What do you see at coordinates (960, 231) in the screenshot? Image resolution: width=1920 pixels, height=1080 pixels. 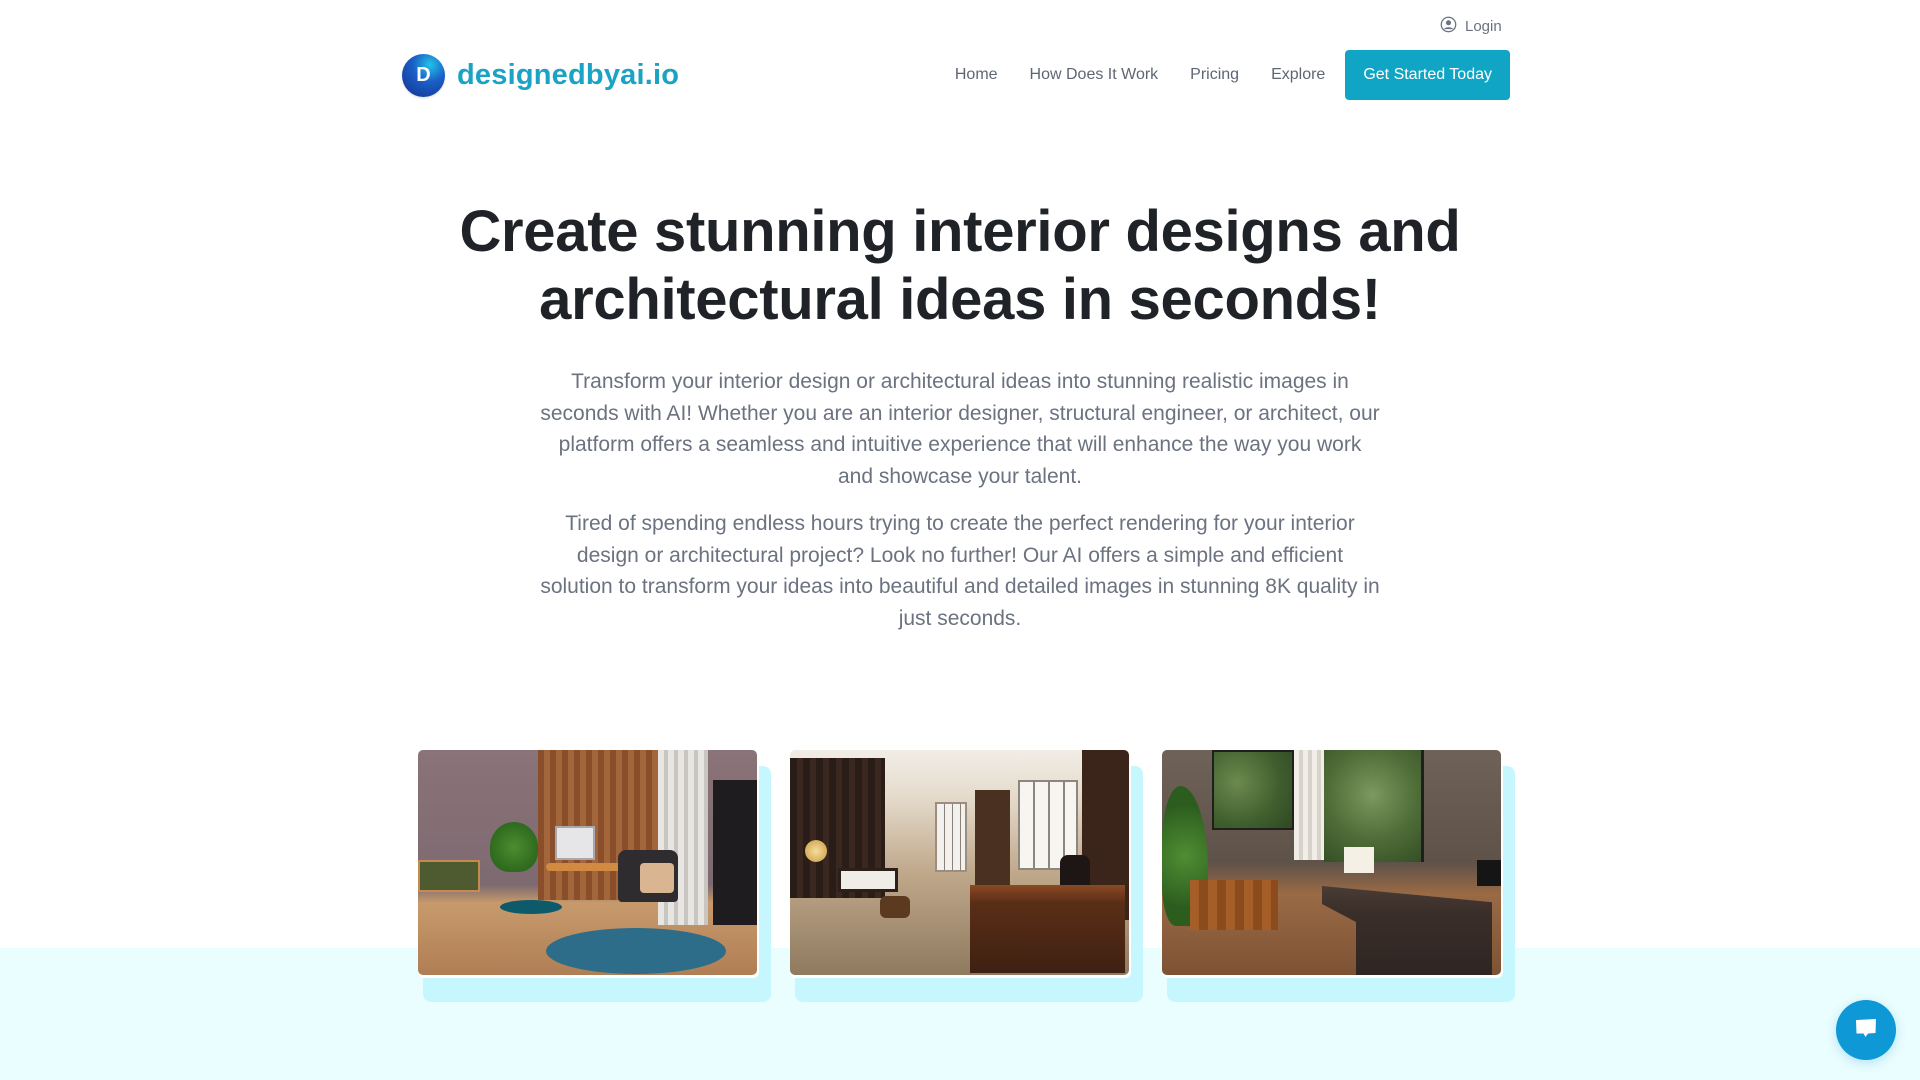 I see `hero-title-line1: Create stunning interior designs and` at bounding box center [960, 231].